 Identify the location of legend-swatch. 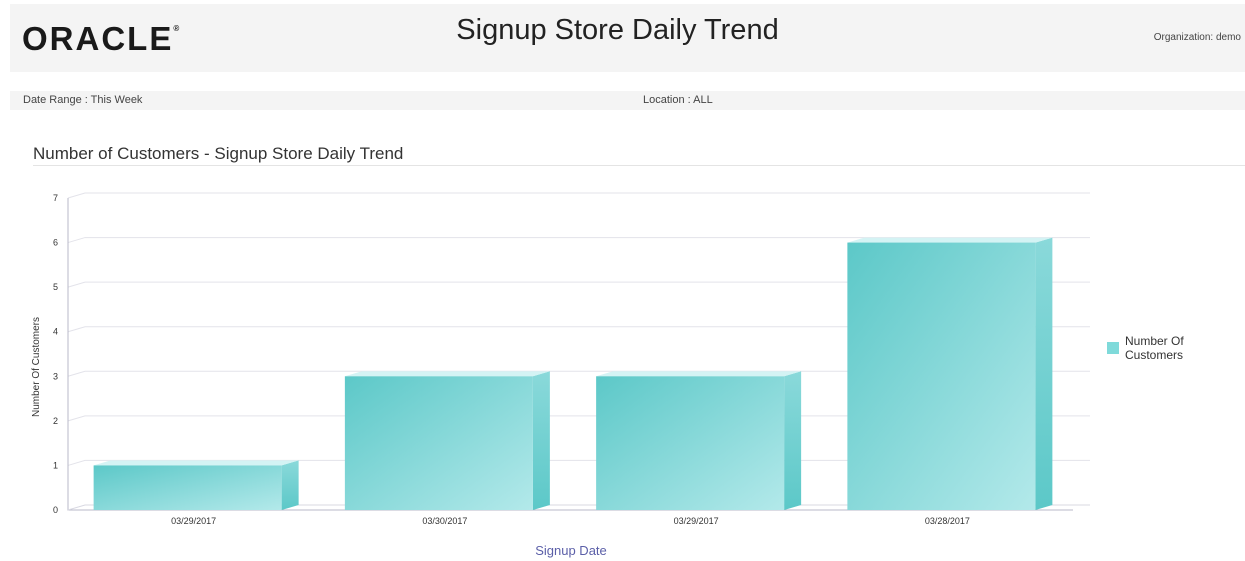
(1113, 348).